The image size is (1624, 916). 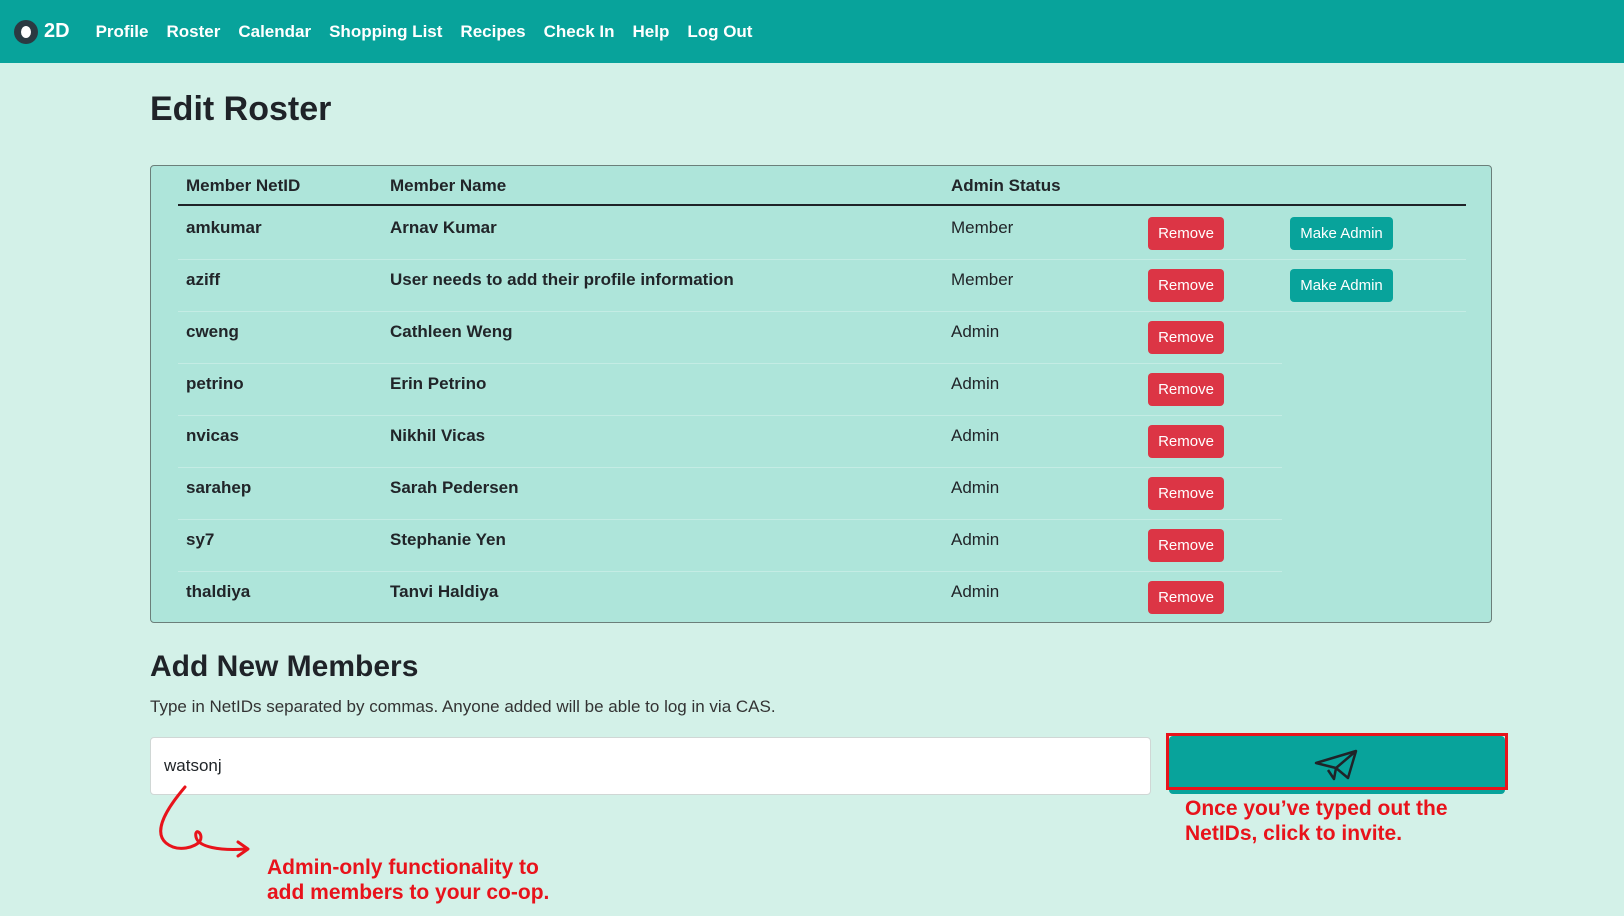 What do you see at coordinates (822, 442) in the screenshot?
I see `table-row: nvicas Nikhil Vicas Admin Remove` at bounding box center [822, 442].